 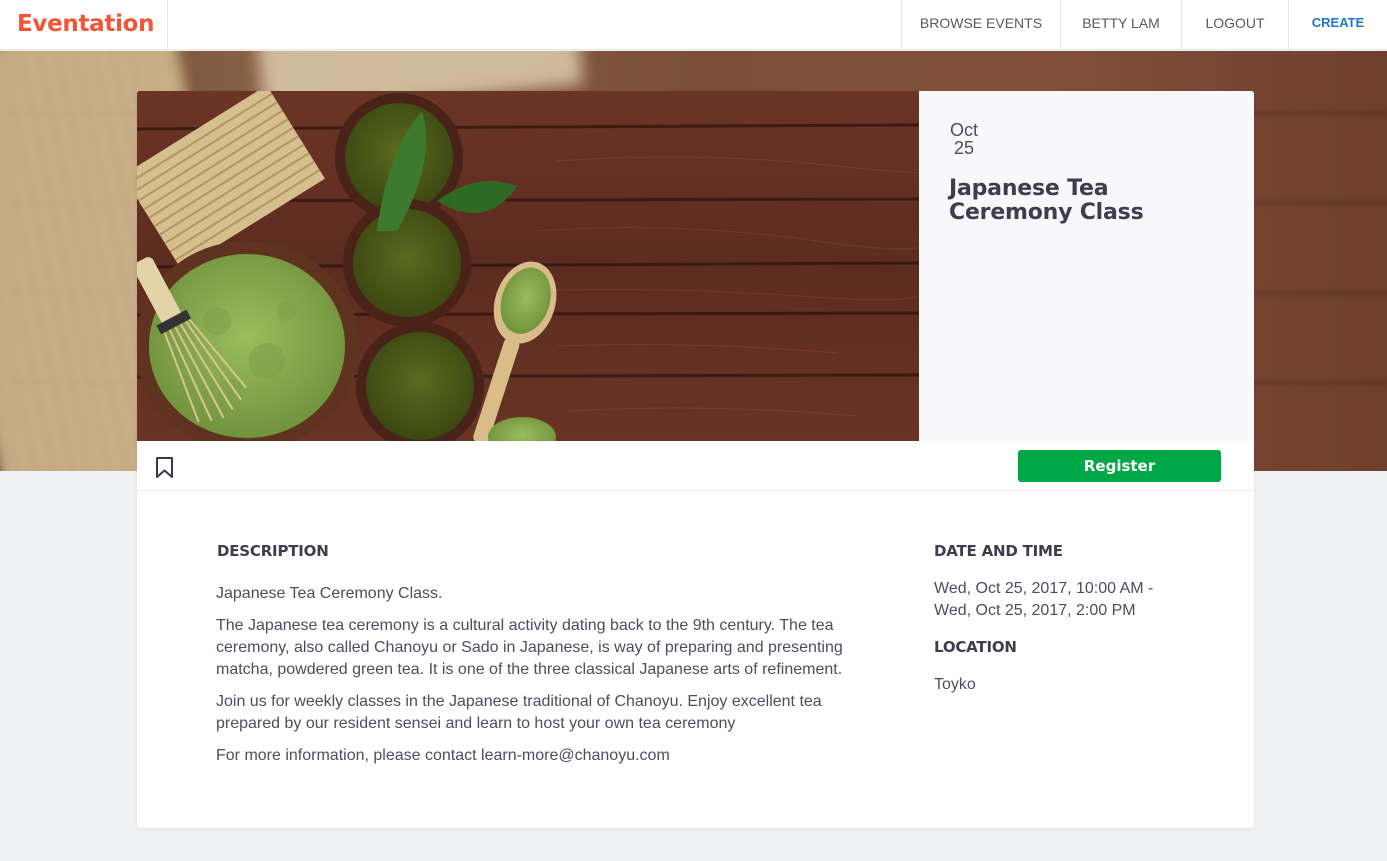 What do you see at coordinates (980, 25) in the screenshot?
I see `nav-browse-events: BROWSE EVENTS` at bounding box center [980, 25].